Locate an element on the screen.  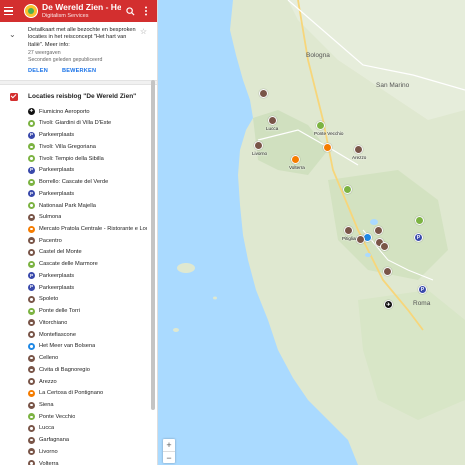
list-item: Spoleto is located at coordinates (89, 300).